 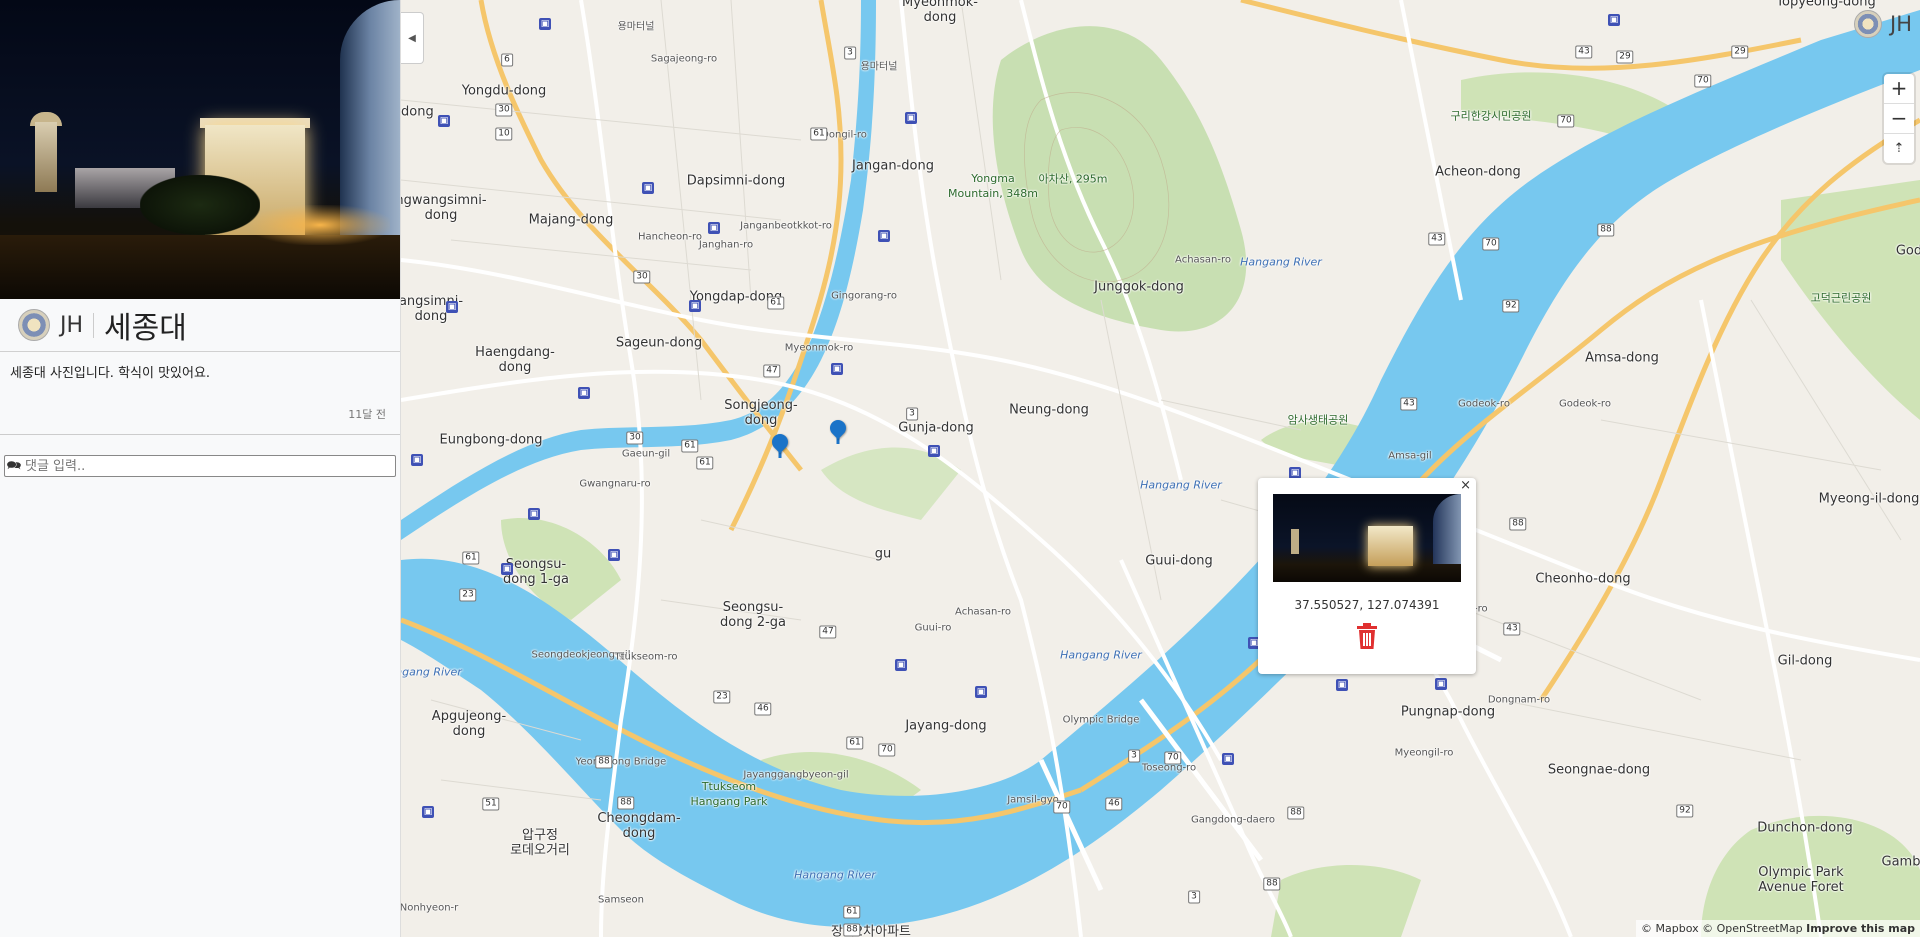 What do you see at coordinates (491, 440) in the screenshot?
I see `map-label: Eungbong-dong` at bounding box center [491, 440].